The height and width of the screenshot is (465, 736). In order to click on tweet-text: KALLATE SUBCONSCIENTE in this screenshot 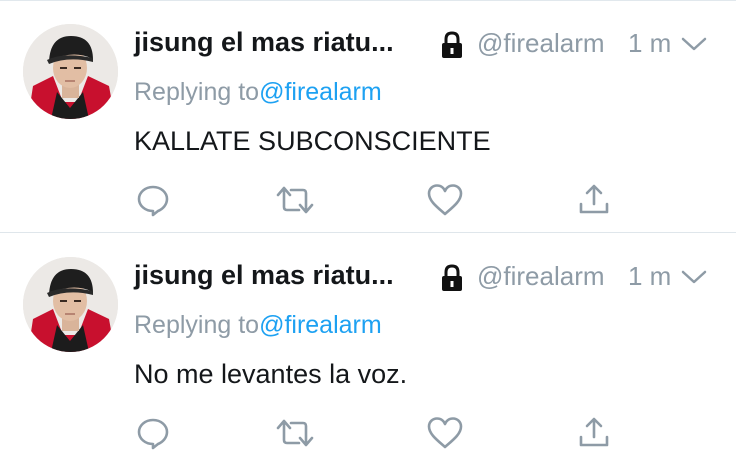, I will do `click(312, 141)`.